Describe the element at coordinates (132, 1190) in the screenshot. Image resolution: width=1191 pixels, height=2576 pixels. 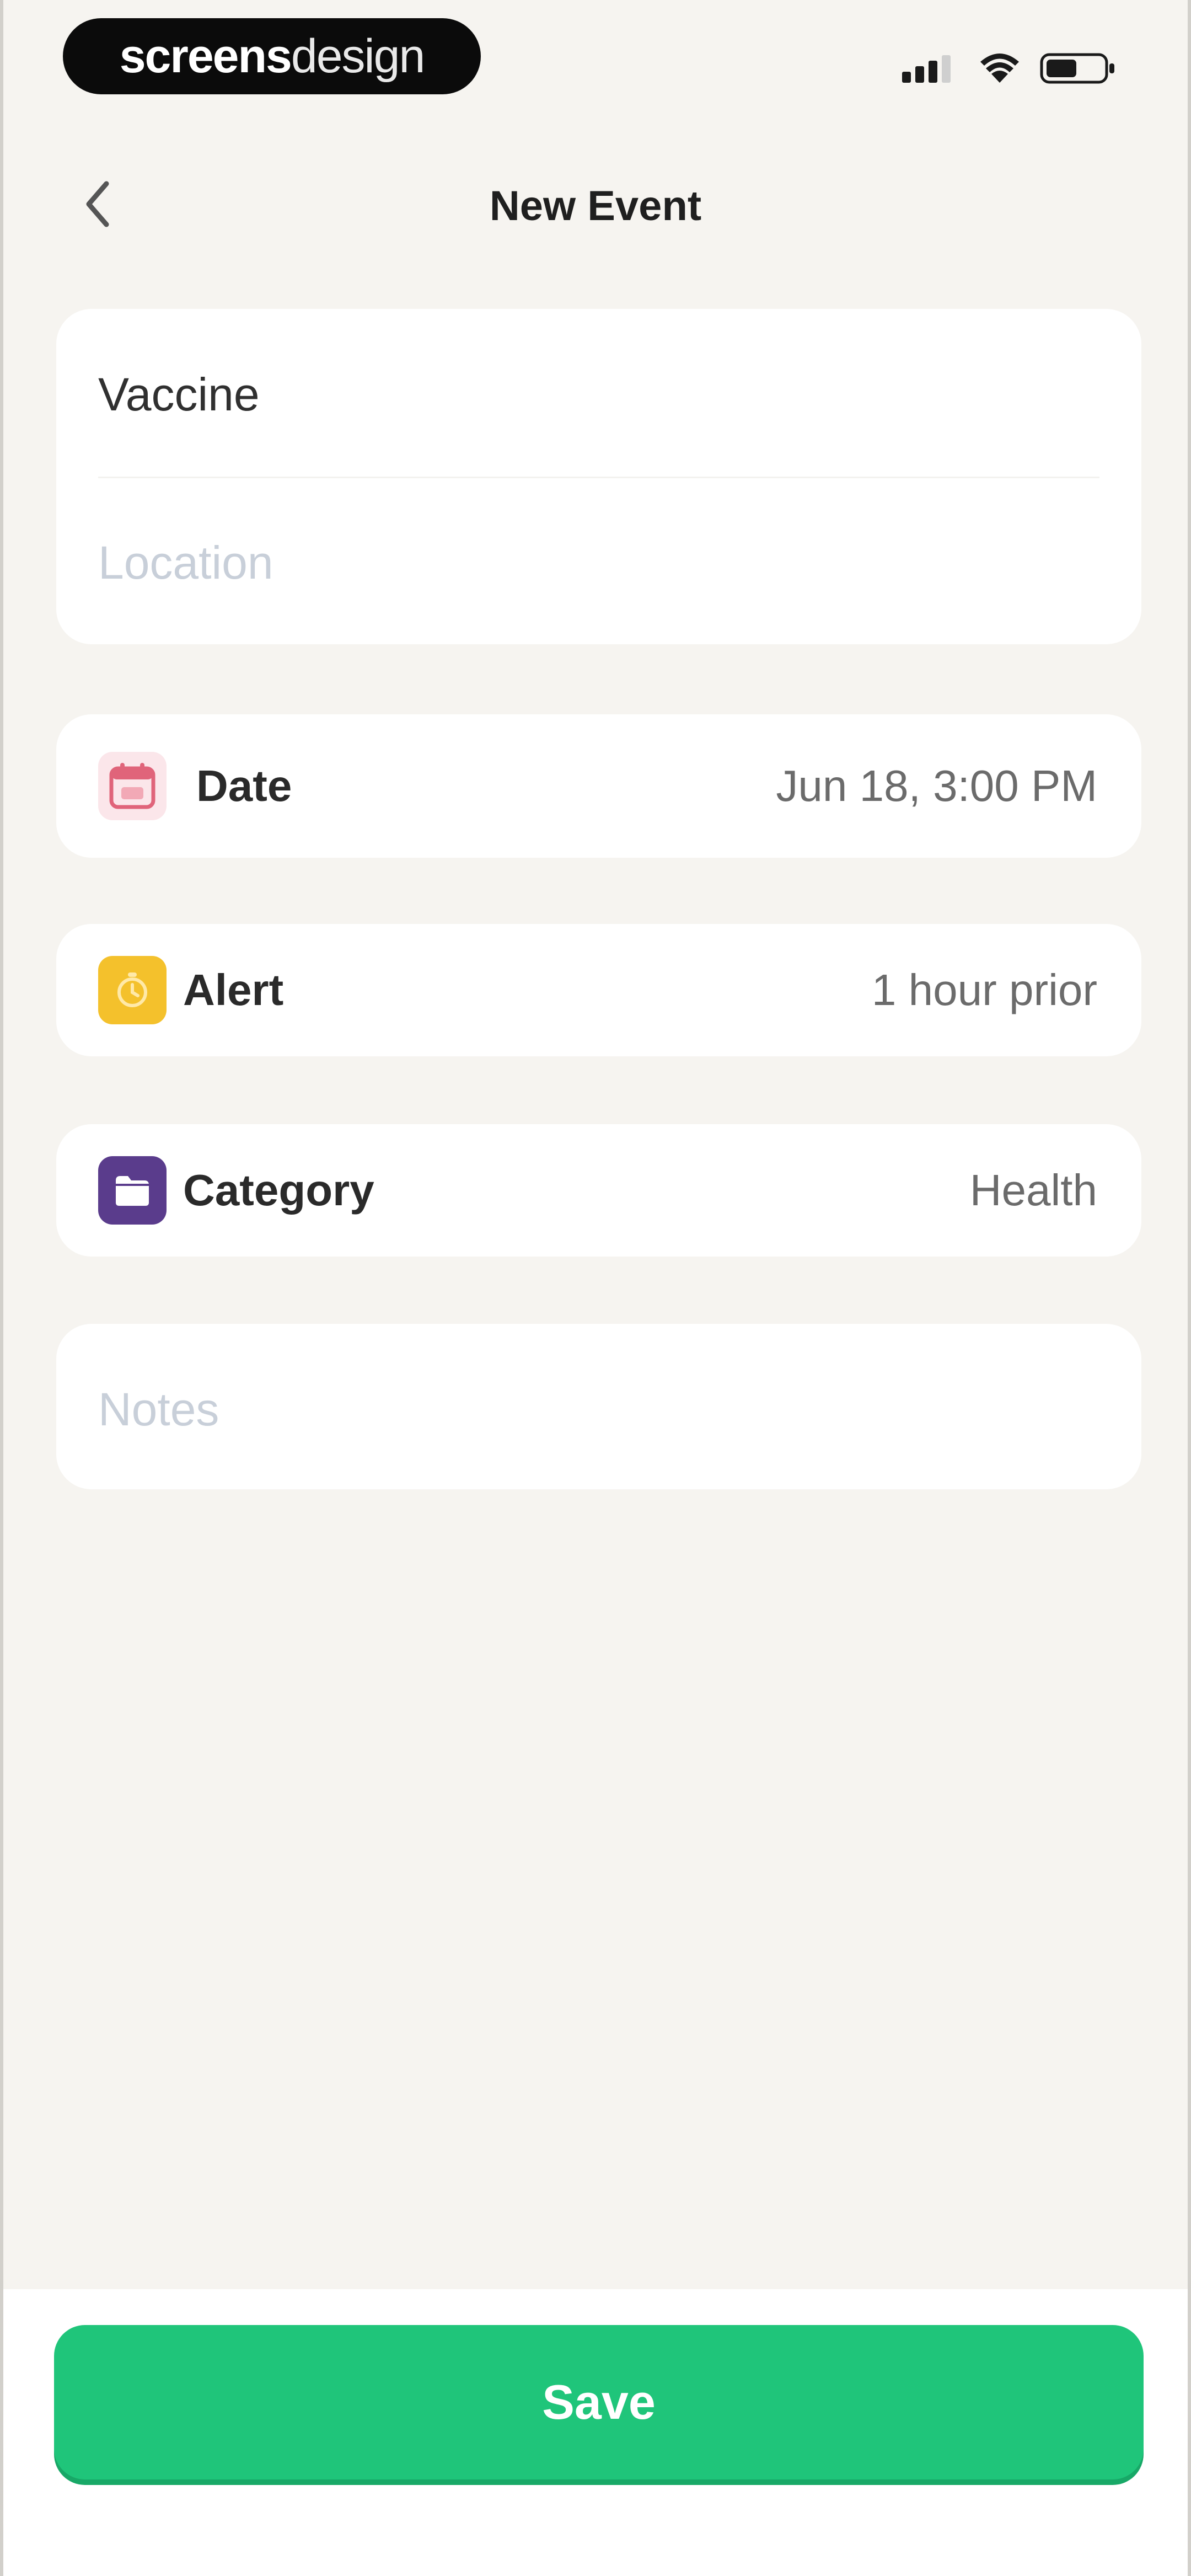
I see `folder-icon` at that location.